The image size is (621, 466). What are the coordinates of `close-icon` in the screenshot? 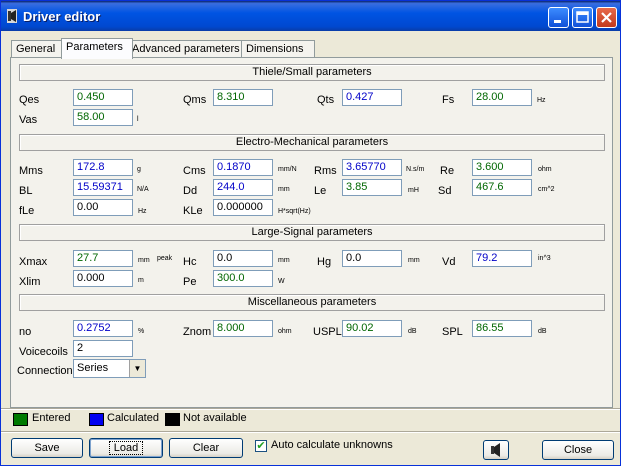 It's located at (606, 17).